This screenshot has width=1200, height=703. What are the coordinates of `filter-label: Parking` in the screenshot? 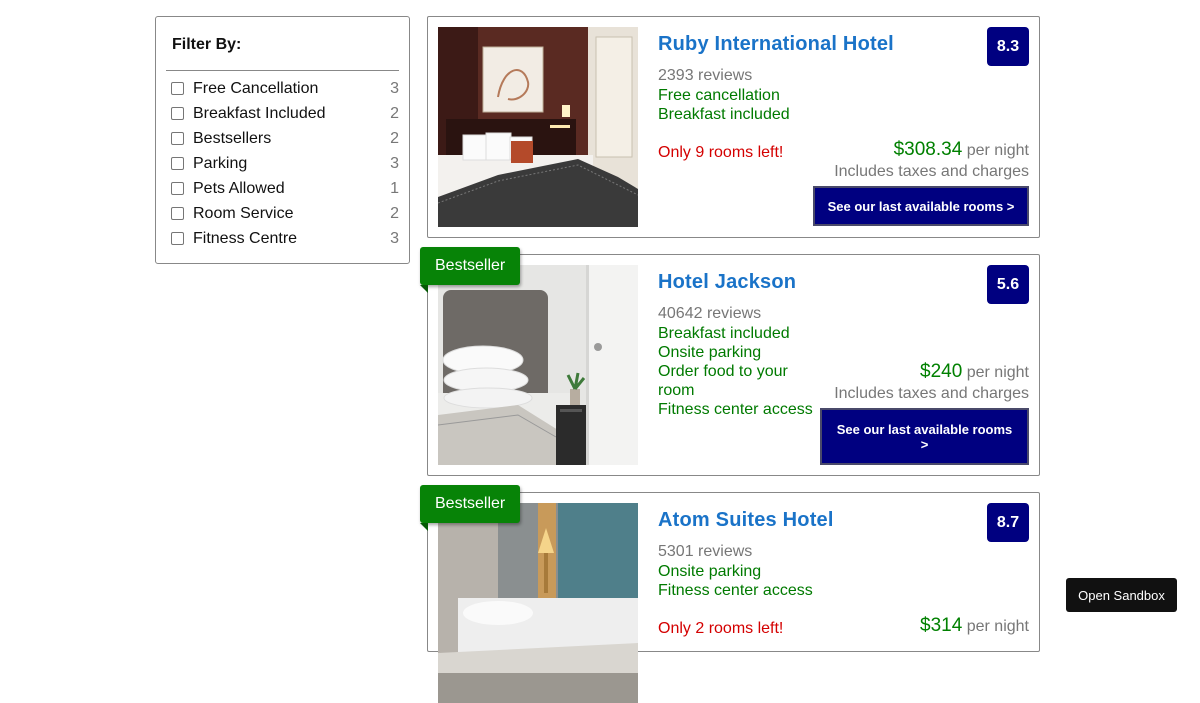 It's located at (220, 163).